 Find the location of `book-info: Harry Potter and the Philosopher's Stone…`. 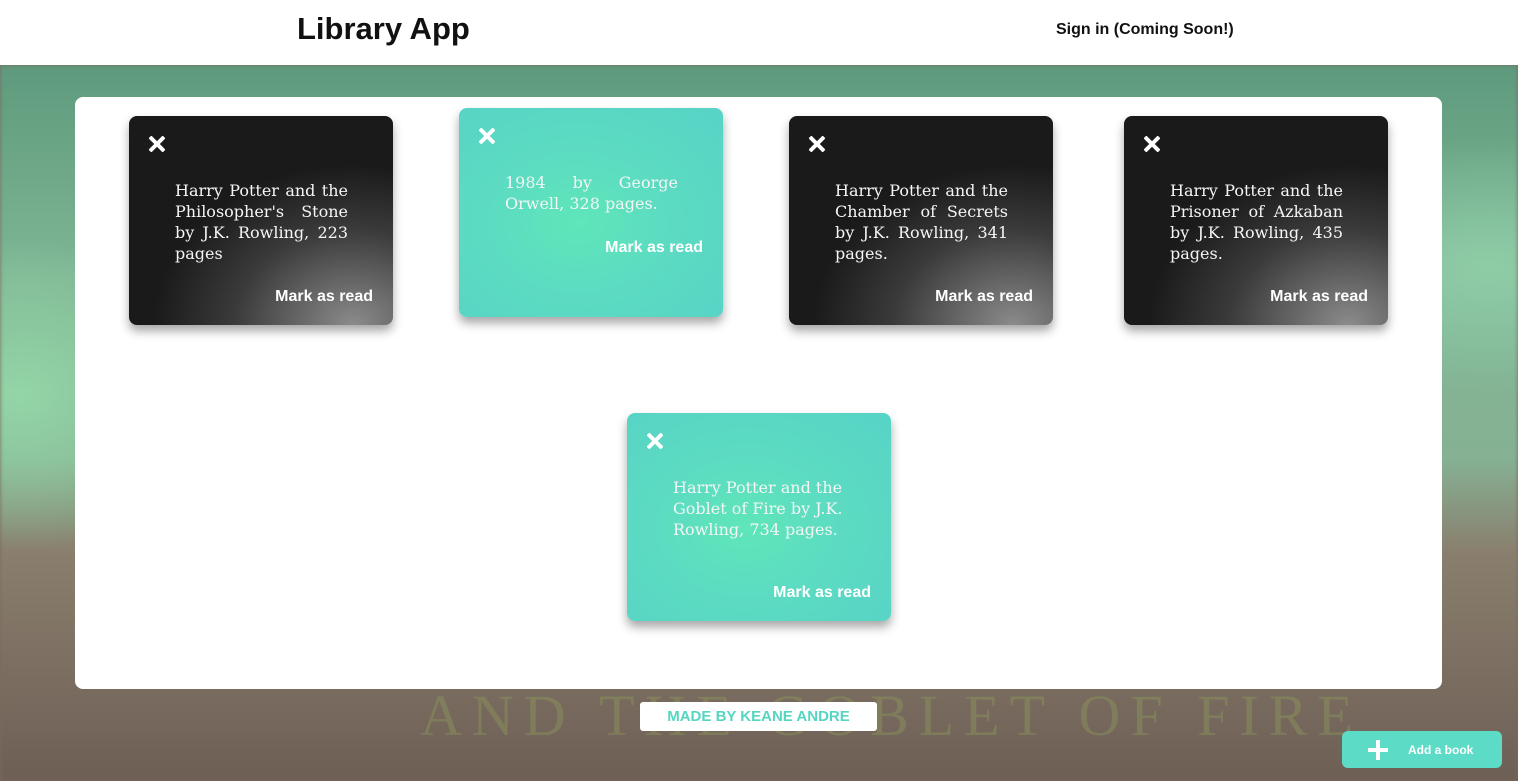

book-info: Harry Potter and the Philosopher's Stone… is located at coordinates (261, 222).